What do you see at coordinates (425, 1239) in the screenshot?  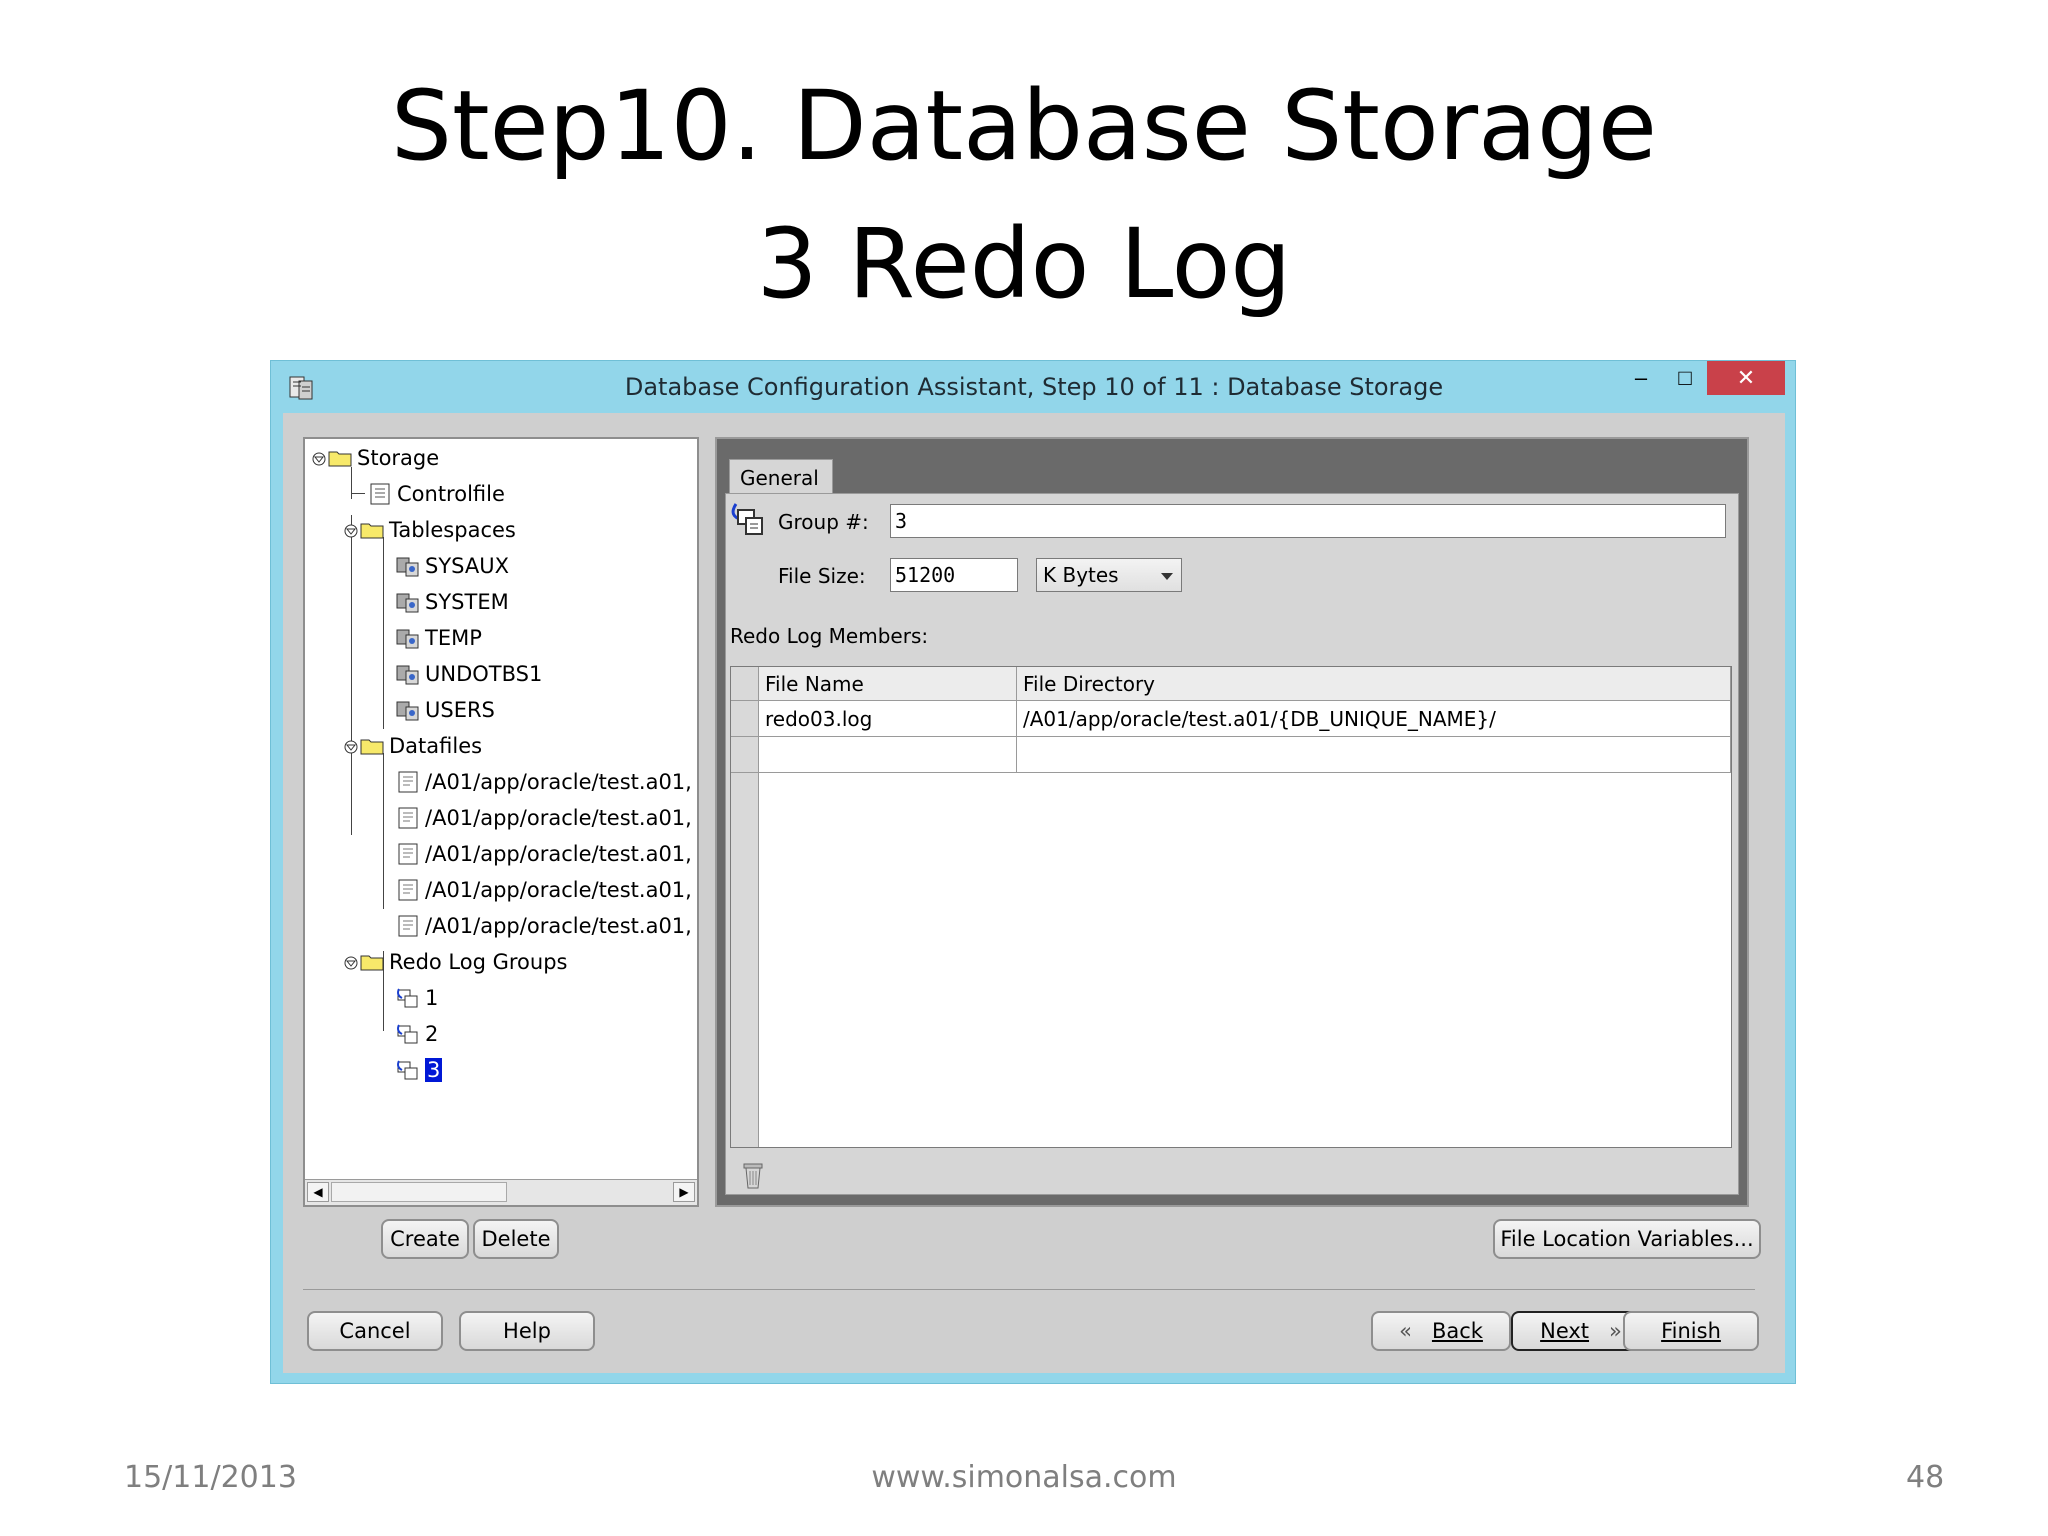 I see `create-button: Create` at bounding box center [425, 1239].